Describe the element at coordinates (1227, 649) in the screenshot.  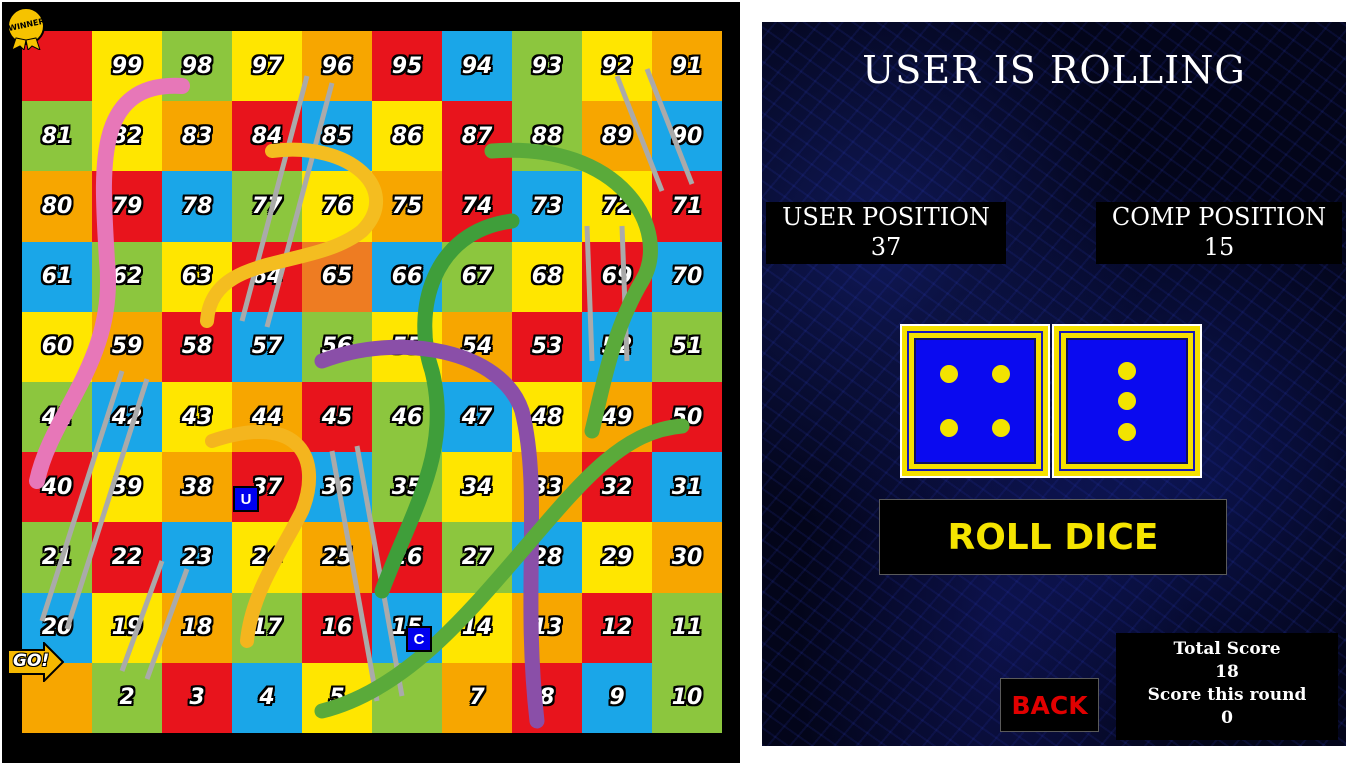
I see `total-score-label: Total Score` at that location.